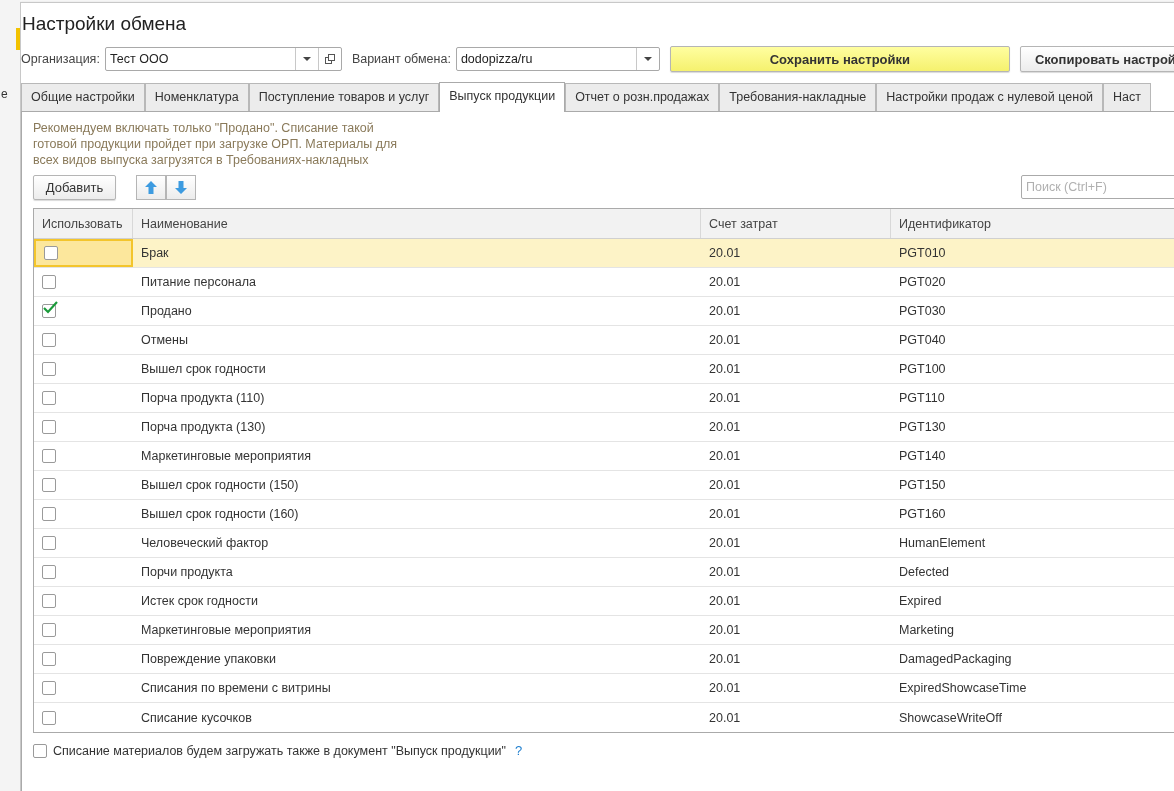 This screenshot has height=791, width=1174. What do you see at coordinates (604, 253) in the screenshot?
I see `table-row: Брак 20.01 PGT010` at bounding box center [604, 253].